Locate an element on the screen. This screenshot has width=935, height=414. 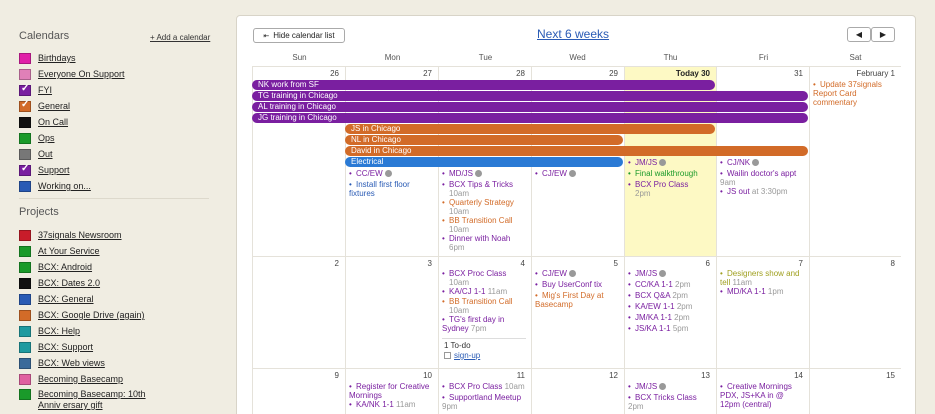
multiday-event: NL in Chicago is located at coordinates (484, 140).